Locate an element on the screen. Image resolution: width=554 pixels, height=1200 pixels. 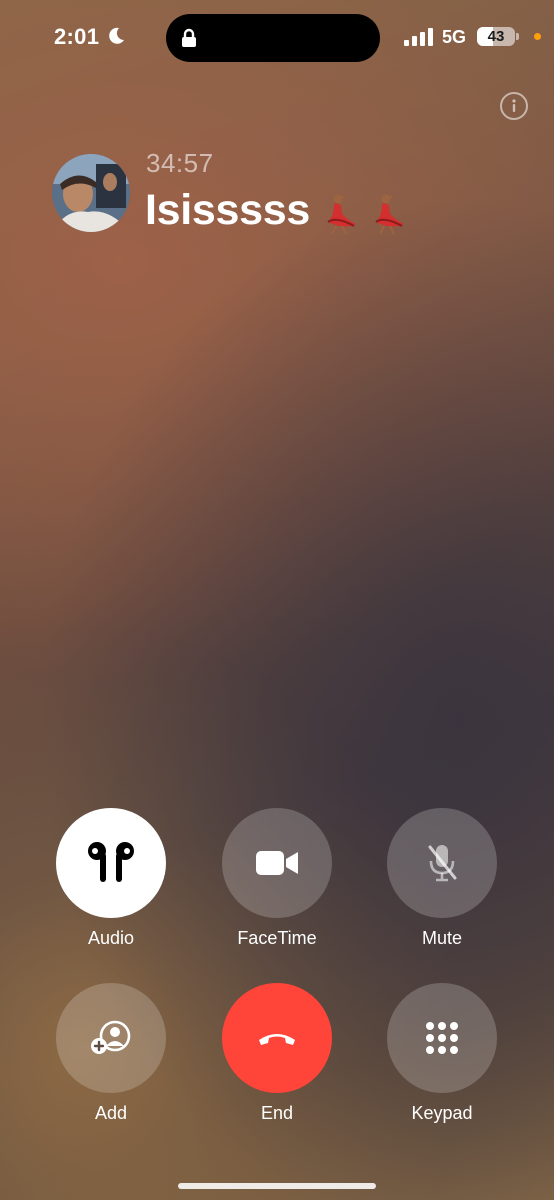
lock-icon is located at coordinates (189, 37).